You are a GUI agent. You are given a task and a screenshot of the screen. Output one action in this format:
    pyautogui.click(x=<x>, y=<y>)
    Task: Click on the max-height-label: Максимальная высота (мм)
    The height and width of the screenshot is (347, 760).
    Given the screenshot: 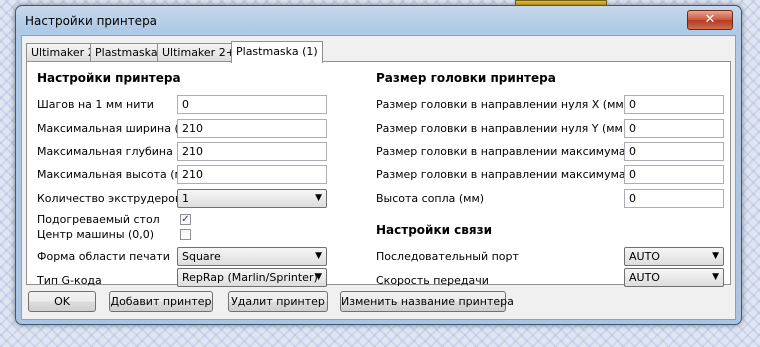 What is the action you would take?
    pyautogui.click(x=116, y=174)
    